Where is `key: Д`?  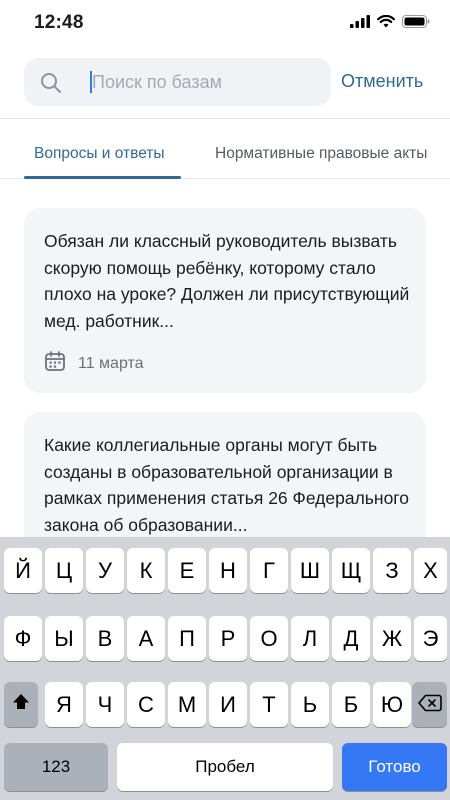
key: Д is located at coordinates (351, 638).